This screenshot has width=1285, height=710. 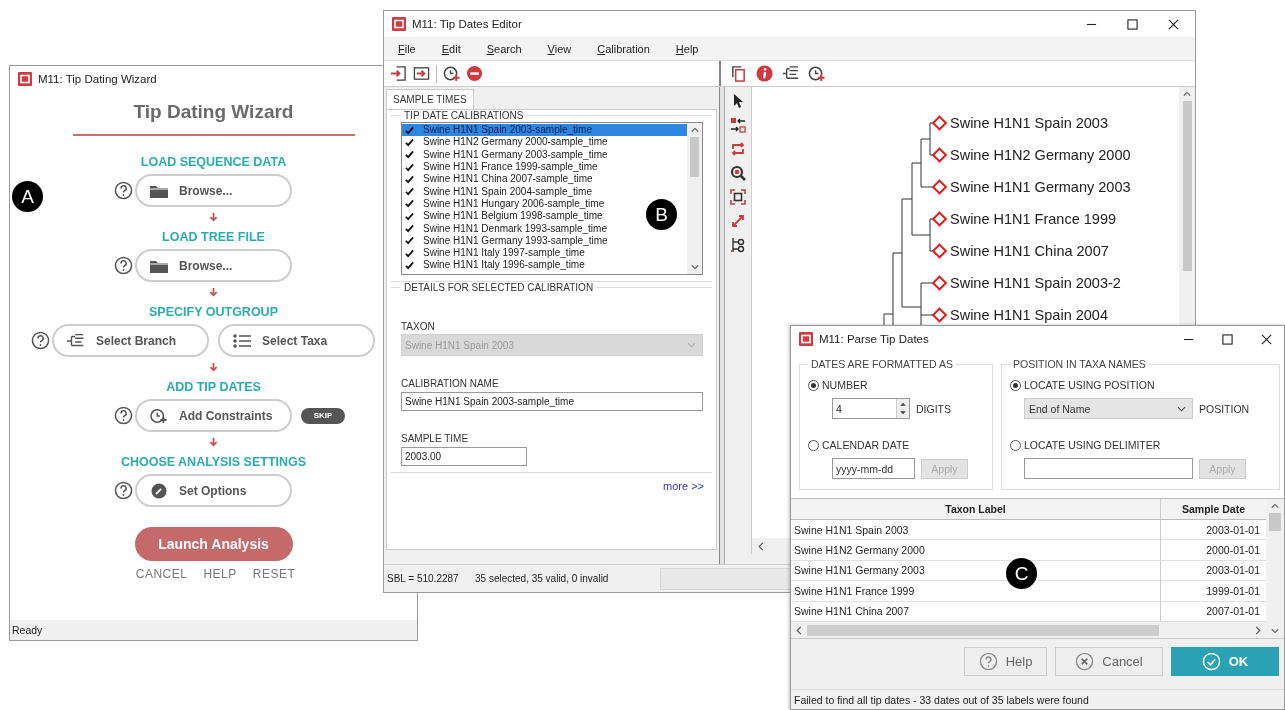 I want to click on calibration-item: Swine H1N2 Germany 2000-sample_time, so click(x=506, y=142).